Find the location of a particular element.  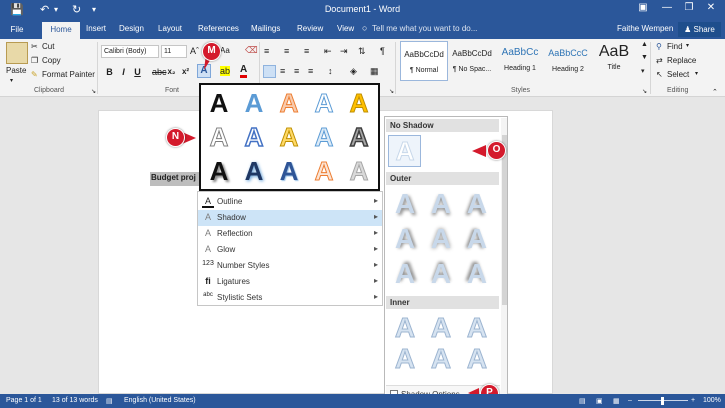

callout-n: N is located at coordinates (175, 137).